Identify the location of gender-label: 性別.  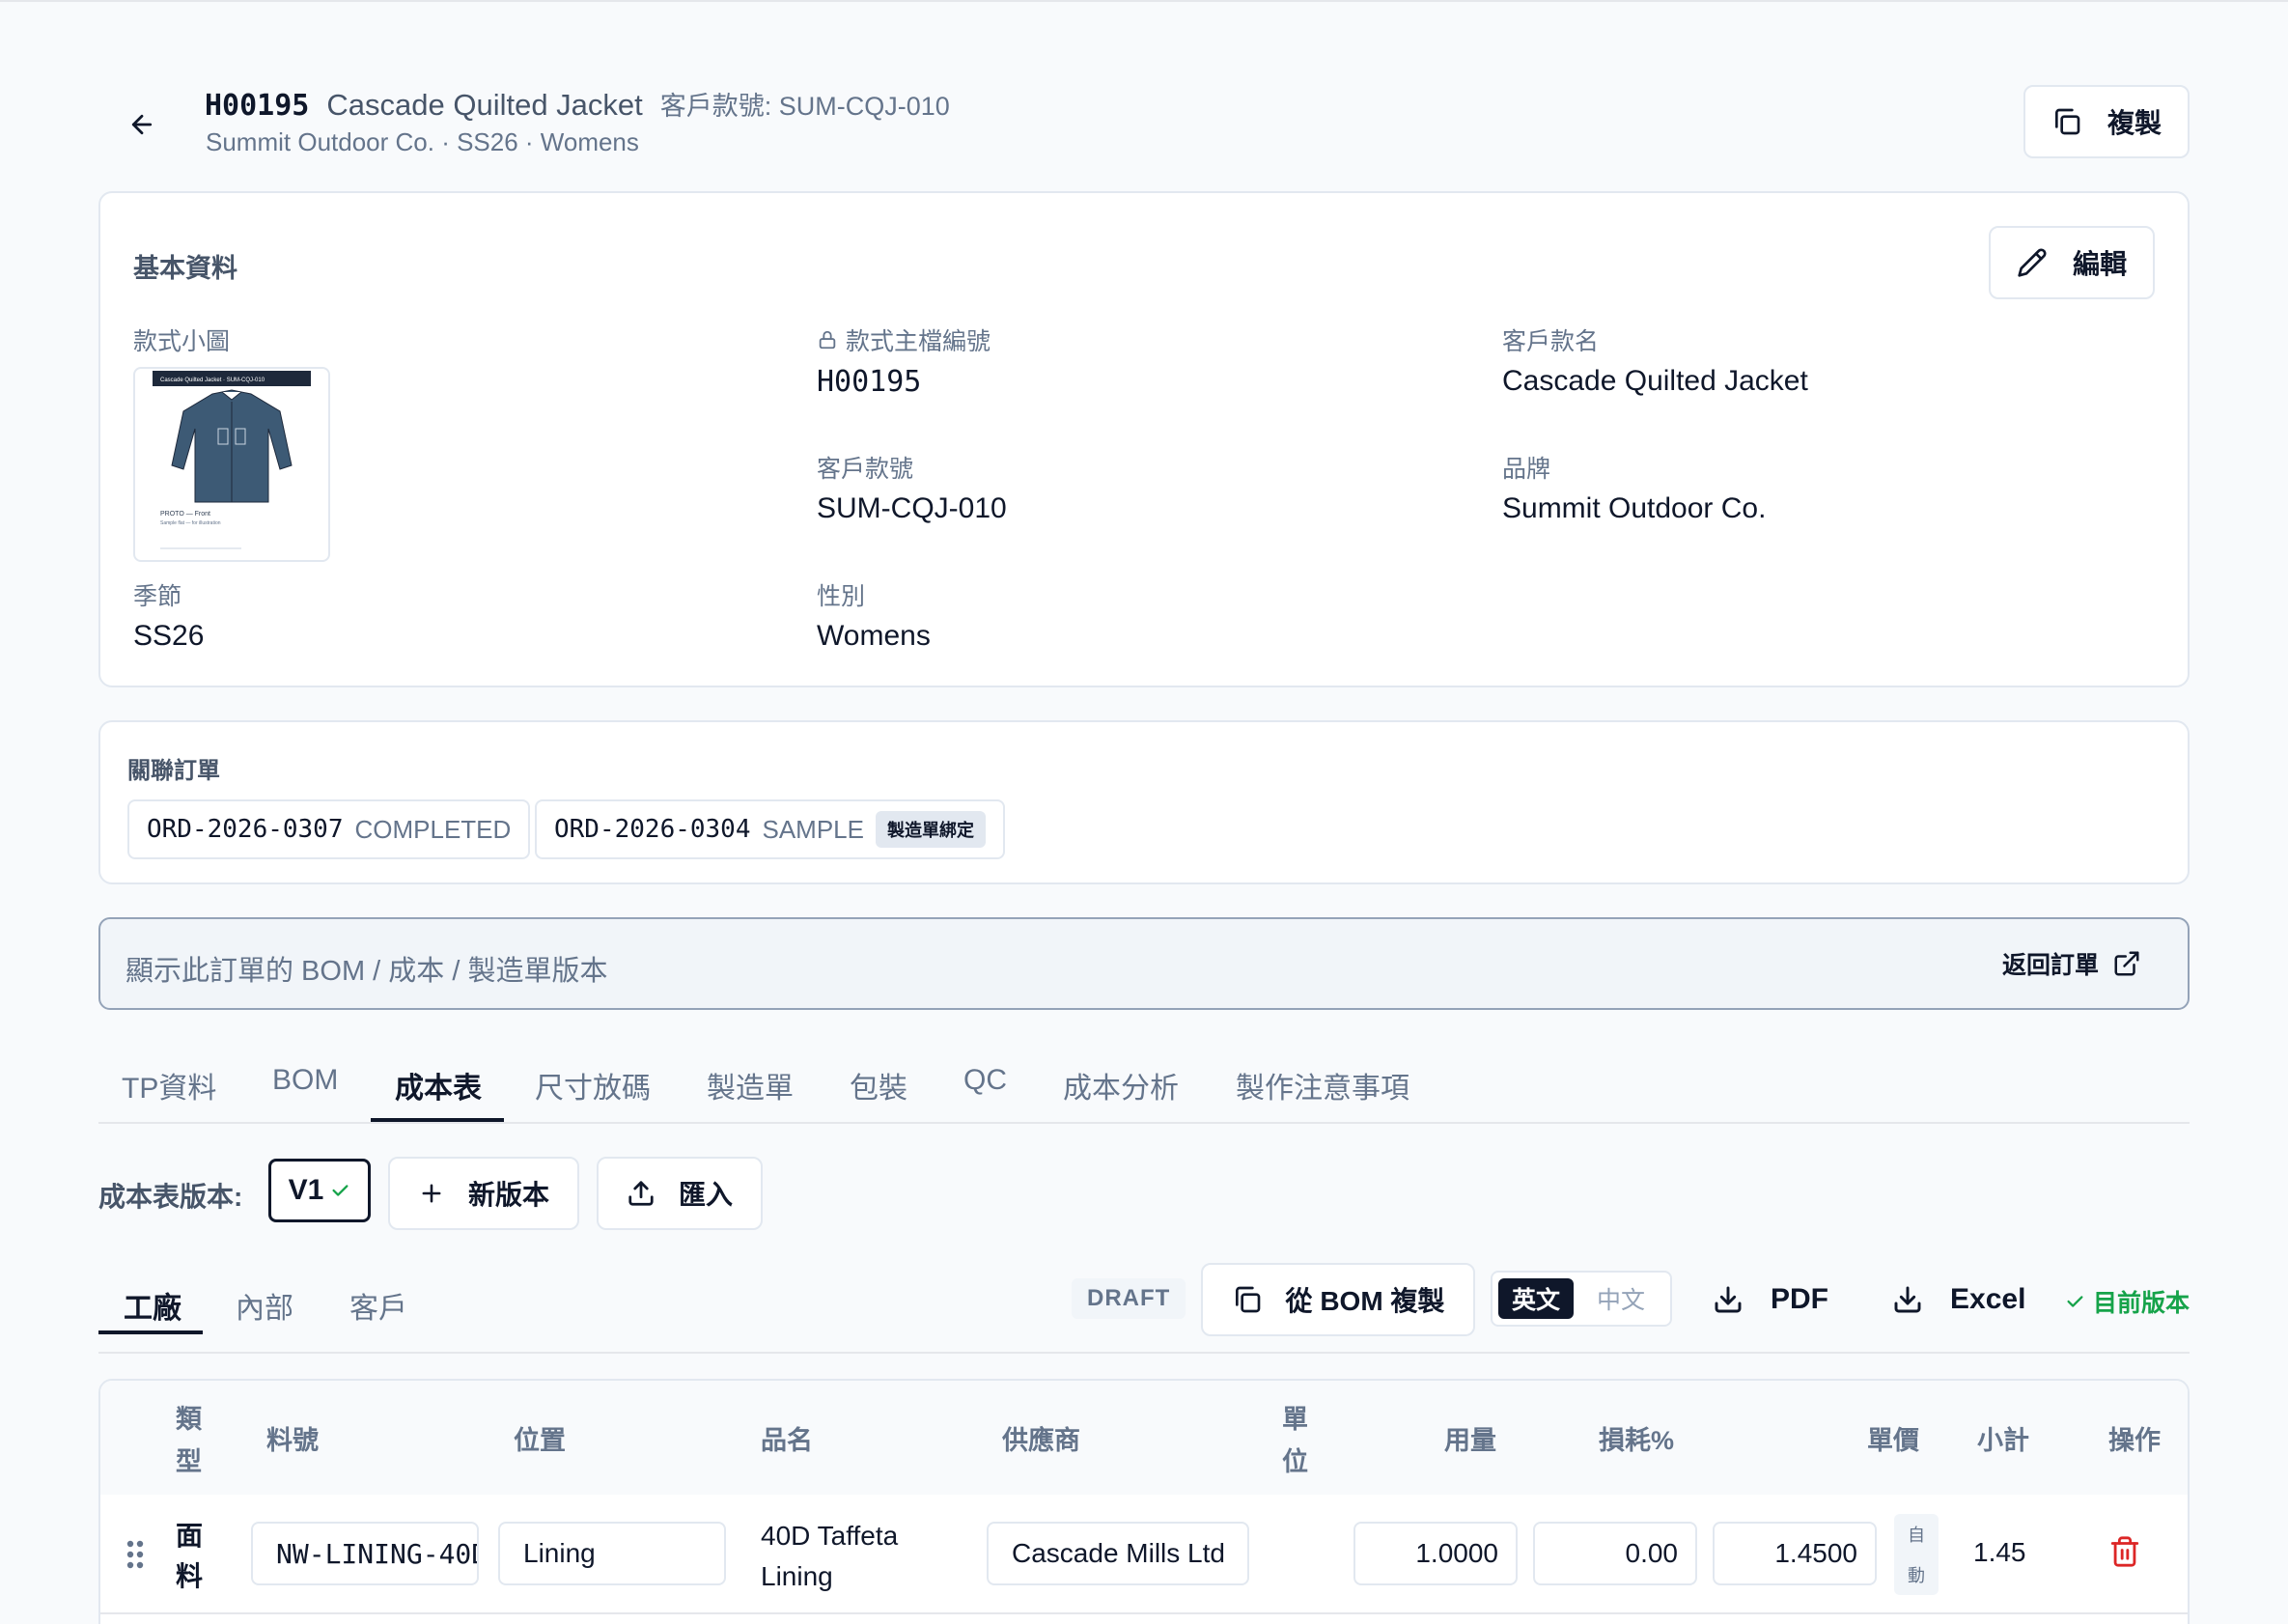
(841, 596).